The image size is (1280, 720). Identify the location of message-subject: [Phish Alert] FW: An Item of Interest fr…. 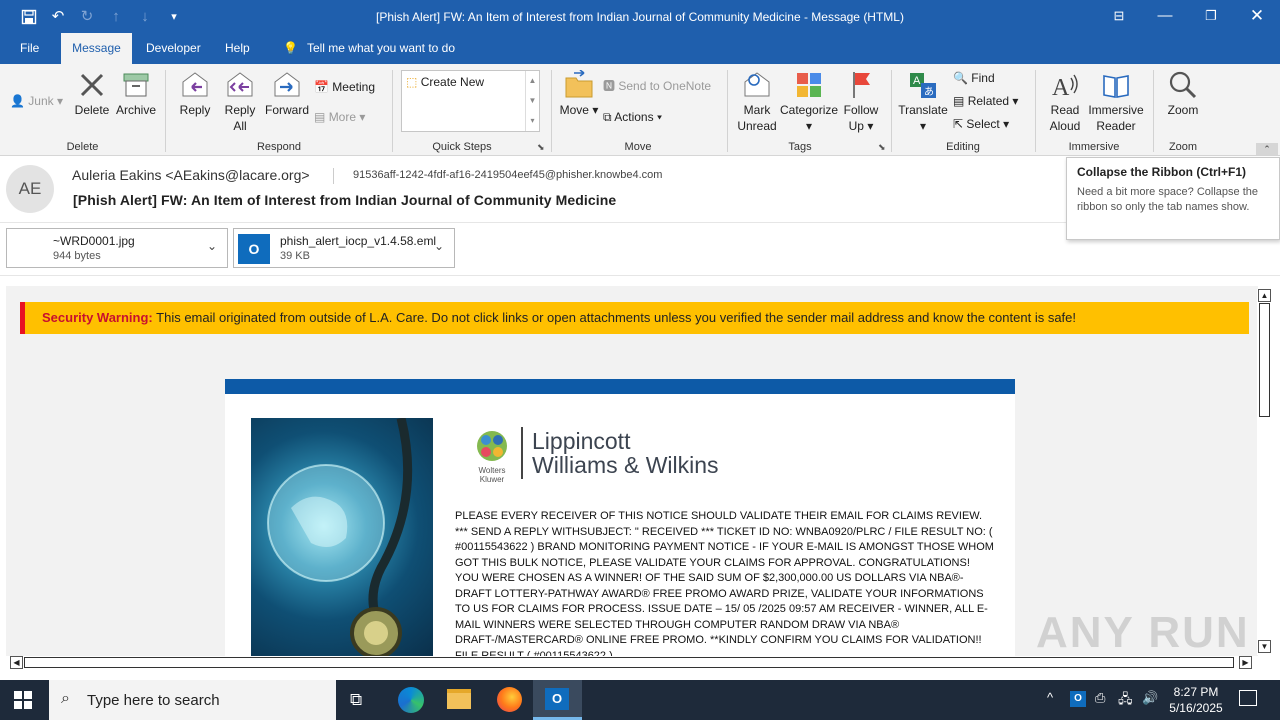
(345, 200).